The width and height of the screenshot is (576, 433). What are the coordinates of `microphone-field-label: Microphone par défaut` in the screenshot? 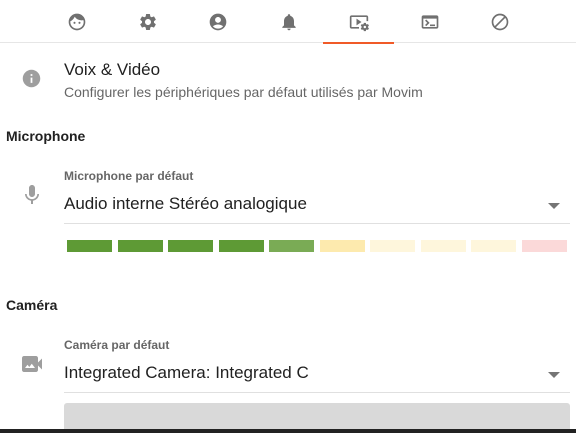 It's located at (129, 176).